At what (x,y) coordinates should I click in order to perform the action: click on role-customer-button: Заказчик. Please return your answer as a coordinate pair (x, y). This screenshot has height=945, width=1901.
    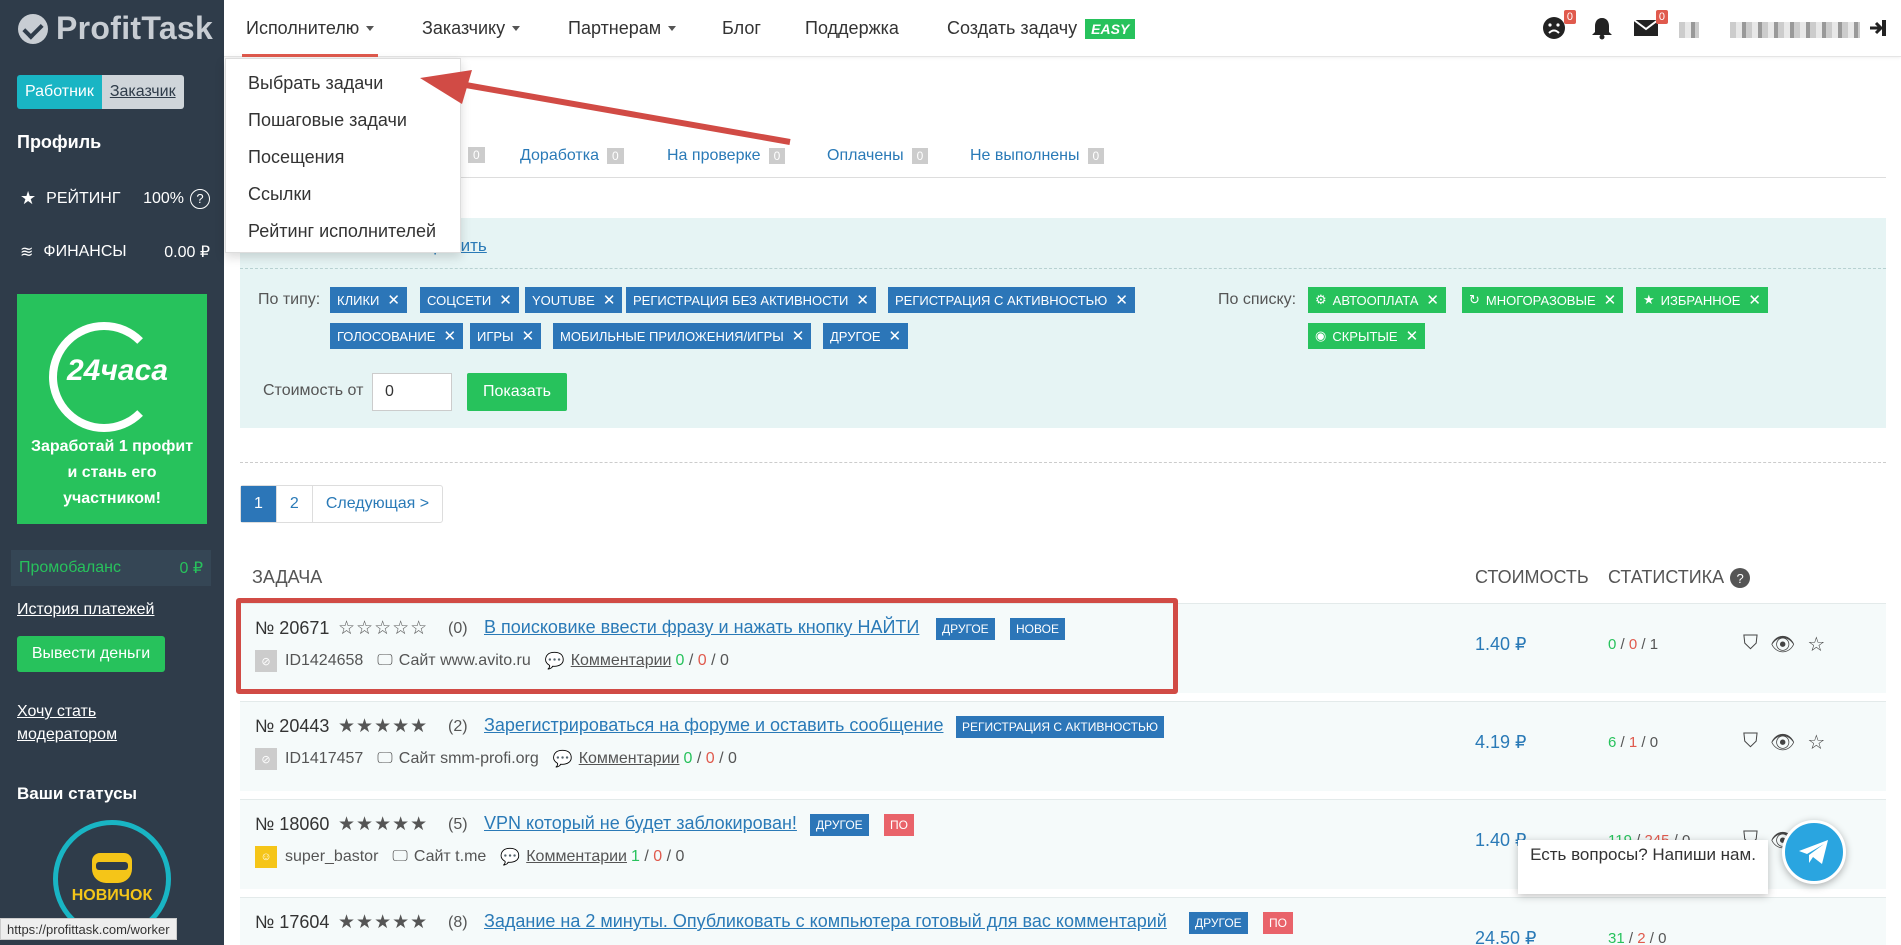
    Looking at the image, I should click on (142, 92).